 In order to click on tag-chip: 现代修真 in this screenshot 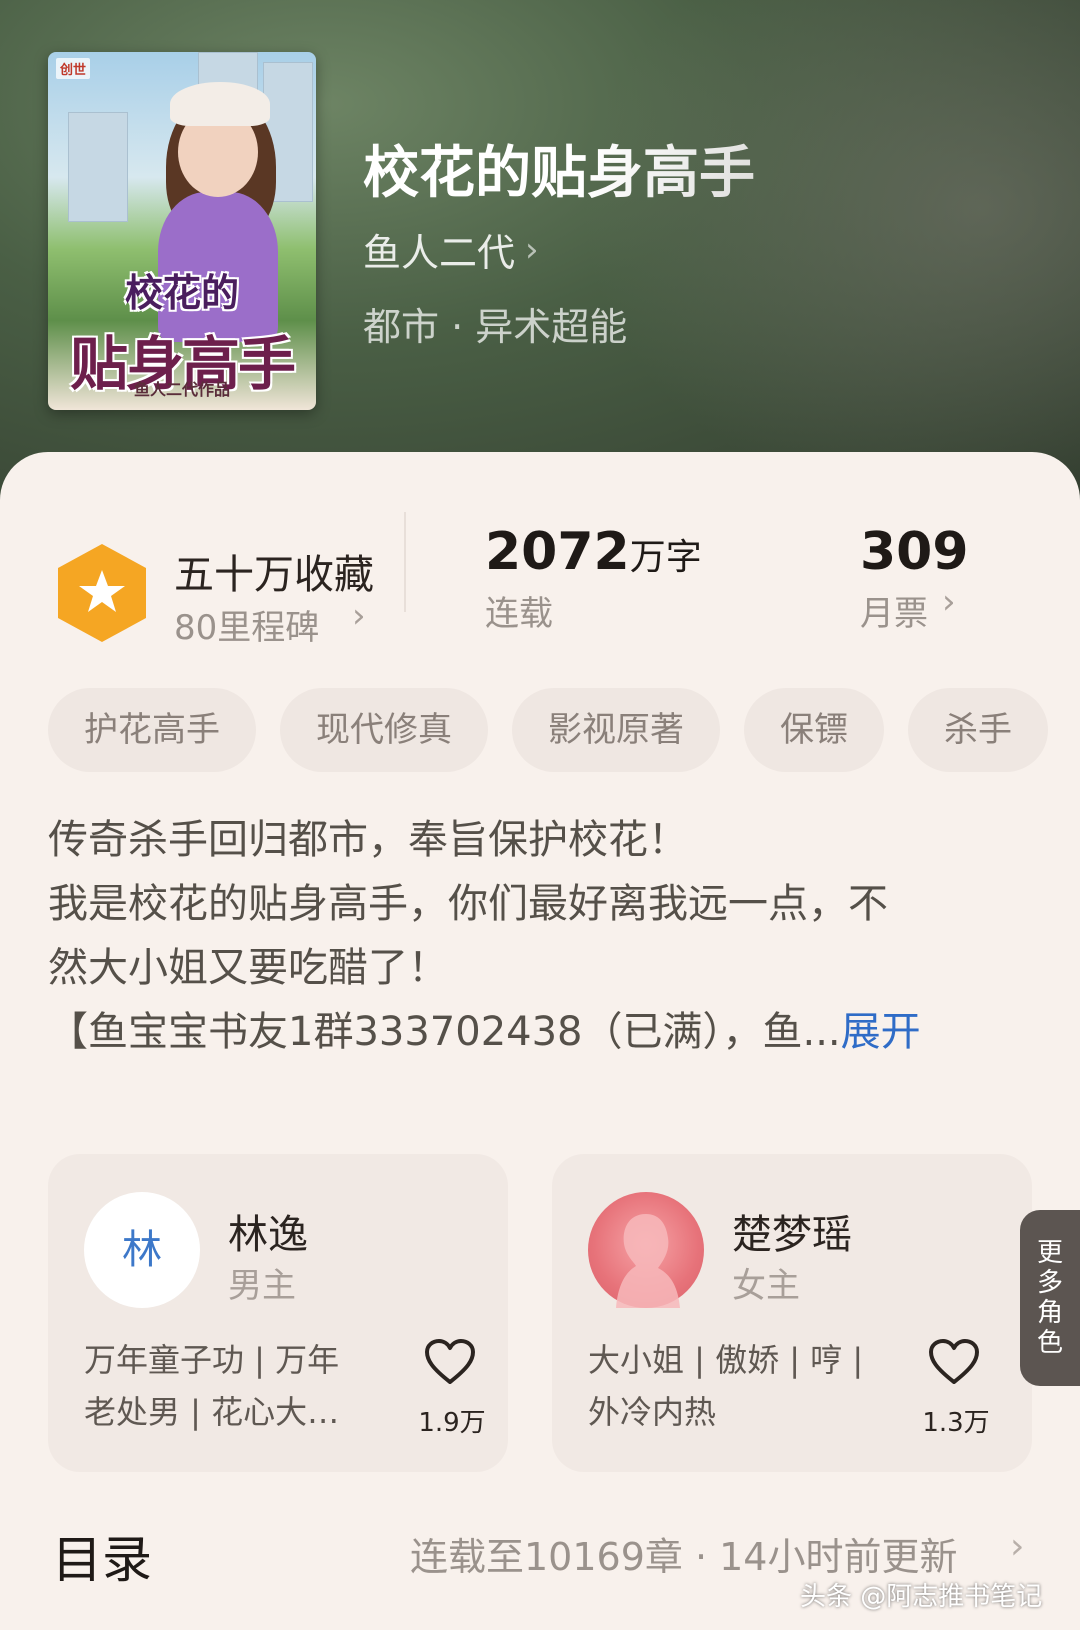, I will do `click(384, 730)`.